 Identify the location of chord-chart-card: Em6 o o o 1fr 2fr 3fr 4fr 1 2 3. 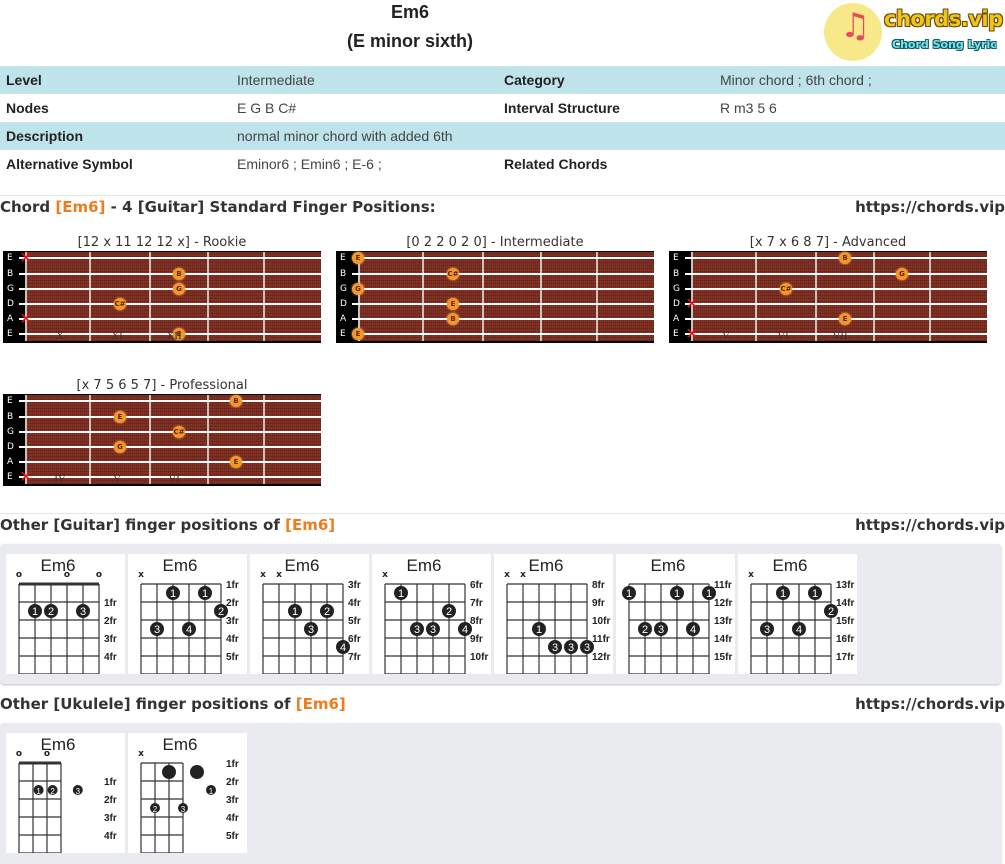
(65, 614).